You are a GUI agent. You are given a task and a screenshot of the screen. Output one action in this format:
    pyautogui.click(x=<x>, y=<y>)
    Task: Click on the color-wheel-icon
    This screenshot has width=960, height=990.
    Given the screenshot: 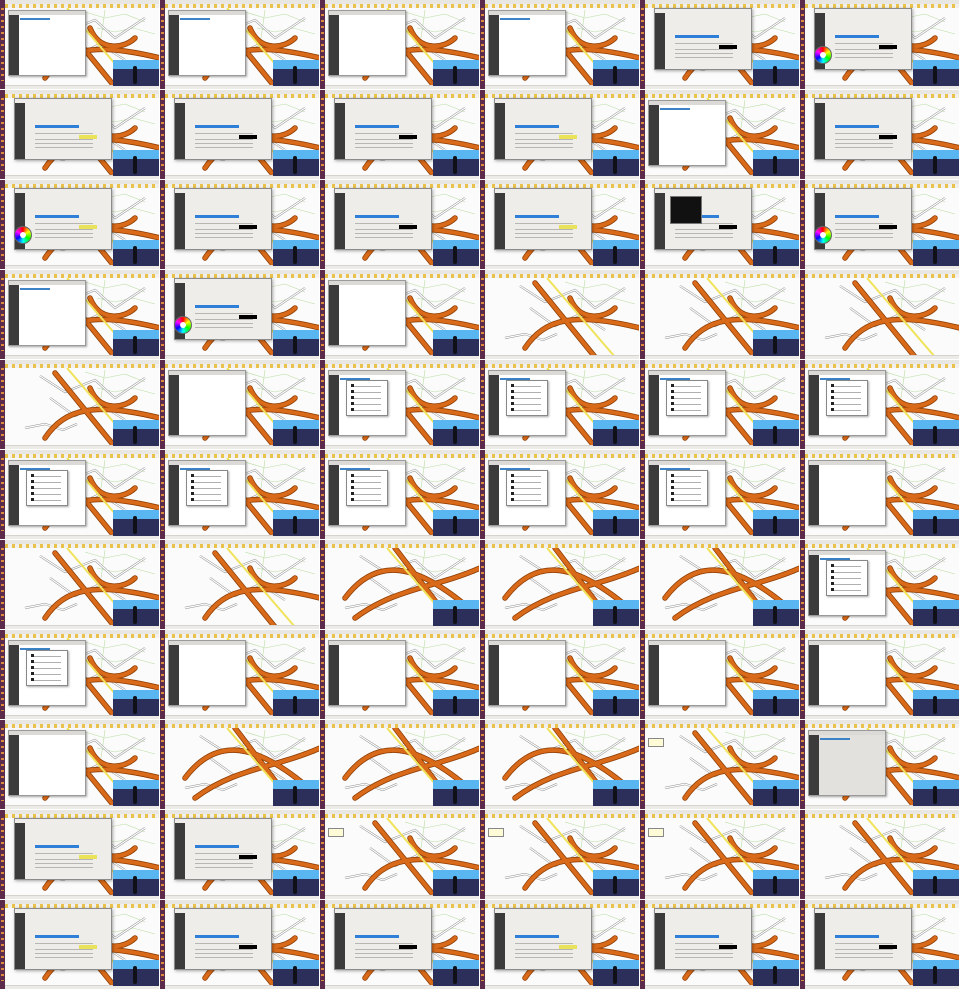 What is the action you would take?
    pyautogui.click(x=183, y=325)
    